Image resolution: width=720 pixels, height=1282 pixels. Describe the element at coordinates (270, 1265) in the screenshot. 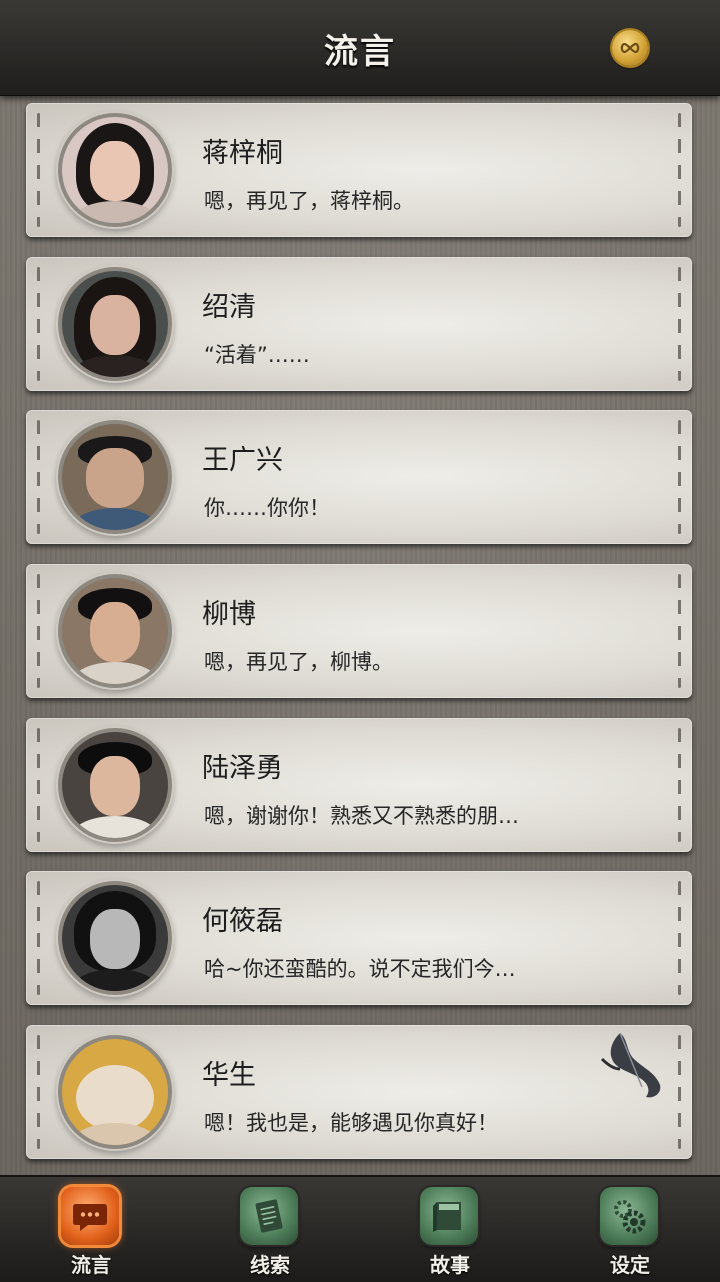

I see `tab-label: 线索` at that location.